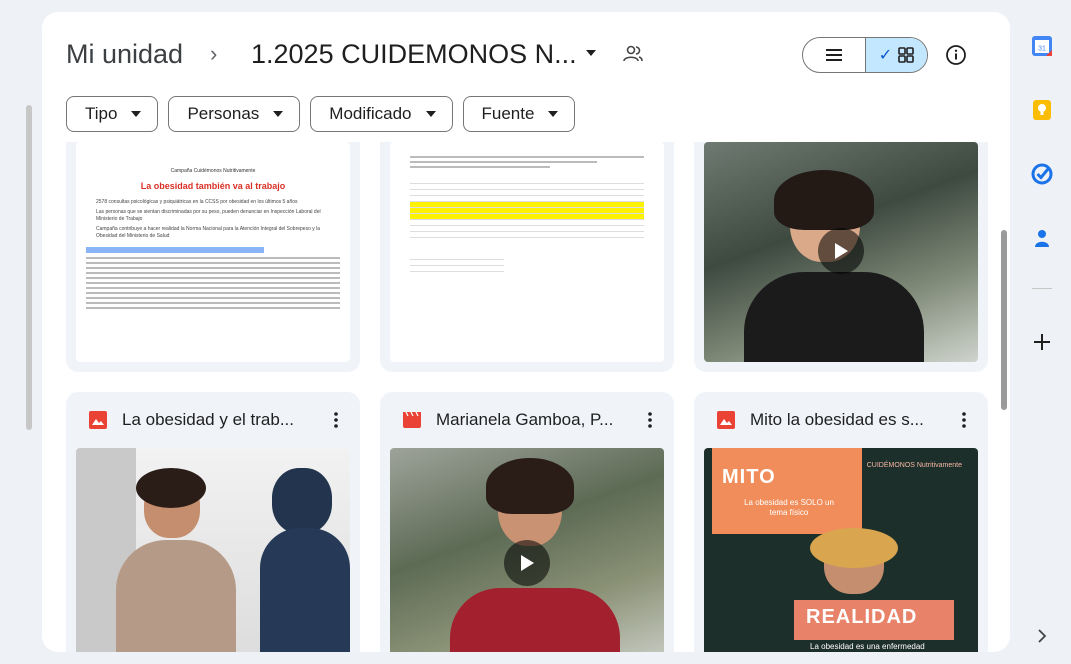 The height and width of the screenshot is (664, 1071). Describe the element at coordinates (1042, 49) in the screenshot. I see `svg-text: 31` at that location.